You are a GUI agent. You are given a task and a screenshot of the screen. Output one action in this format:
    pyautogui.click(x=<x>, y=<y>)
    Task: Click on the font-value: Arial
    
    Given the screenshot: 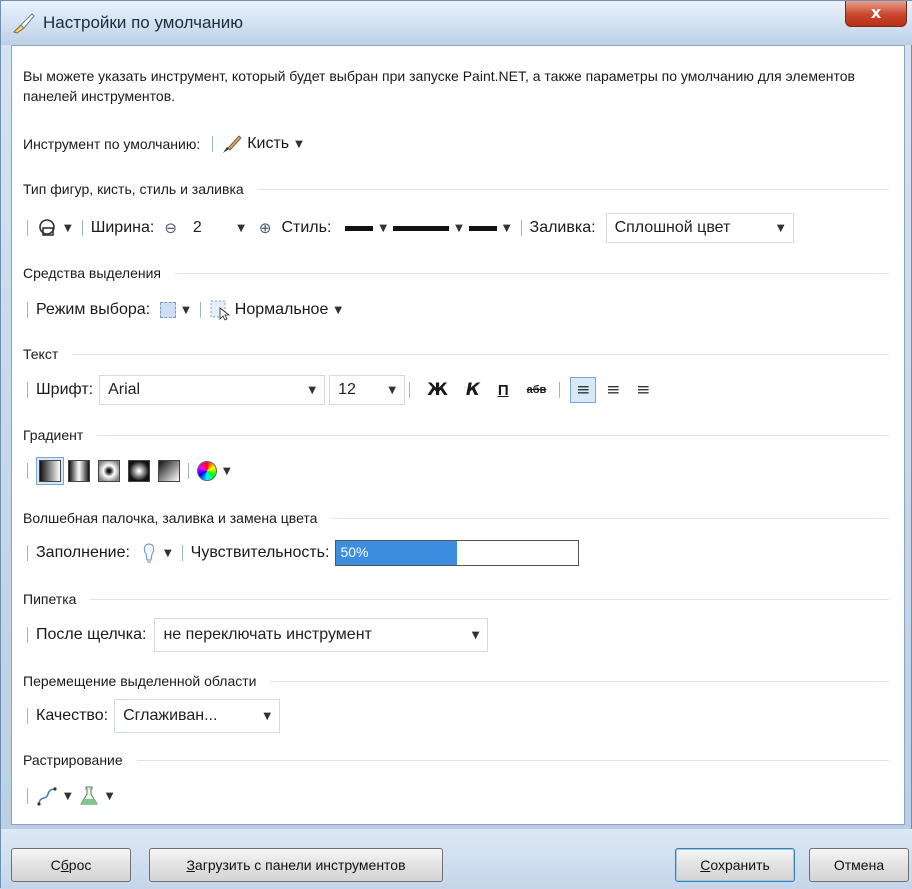 What is the action you would take?
    pyautogui.click(x=124, y=389)
    